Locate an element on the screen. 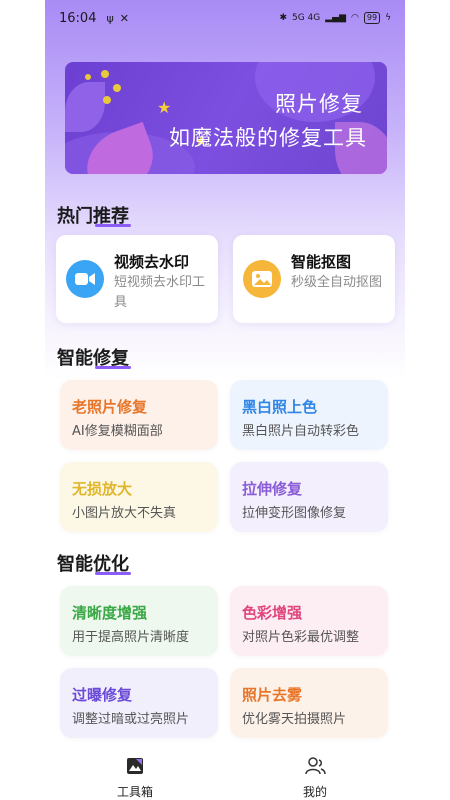 The height and width of the screenshot is (800, 450). section-title-repair: 智能修复 is located at coordinates (94, 357).